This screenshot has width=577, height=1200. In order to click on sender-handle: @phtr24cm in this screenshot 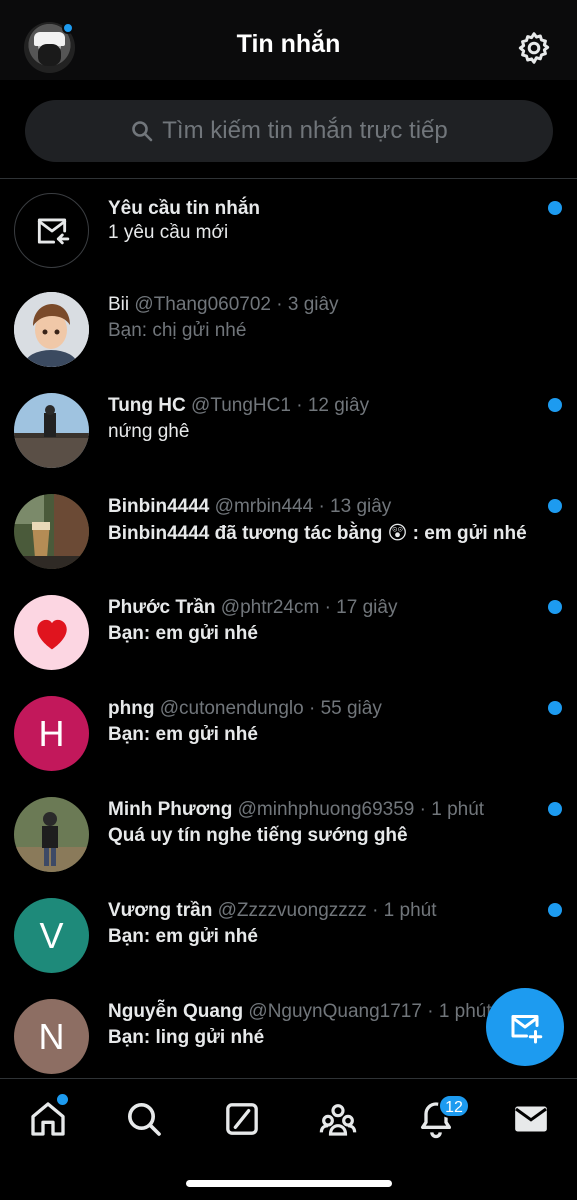, I will do `click(270, 607)`.